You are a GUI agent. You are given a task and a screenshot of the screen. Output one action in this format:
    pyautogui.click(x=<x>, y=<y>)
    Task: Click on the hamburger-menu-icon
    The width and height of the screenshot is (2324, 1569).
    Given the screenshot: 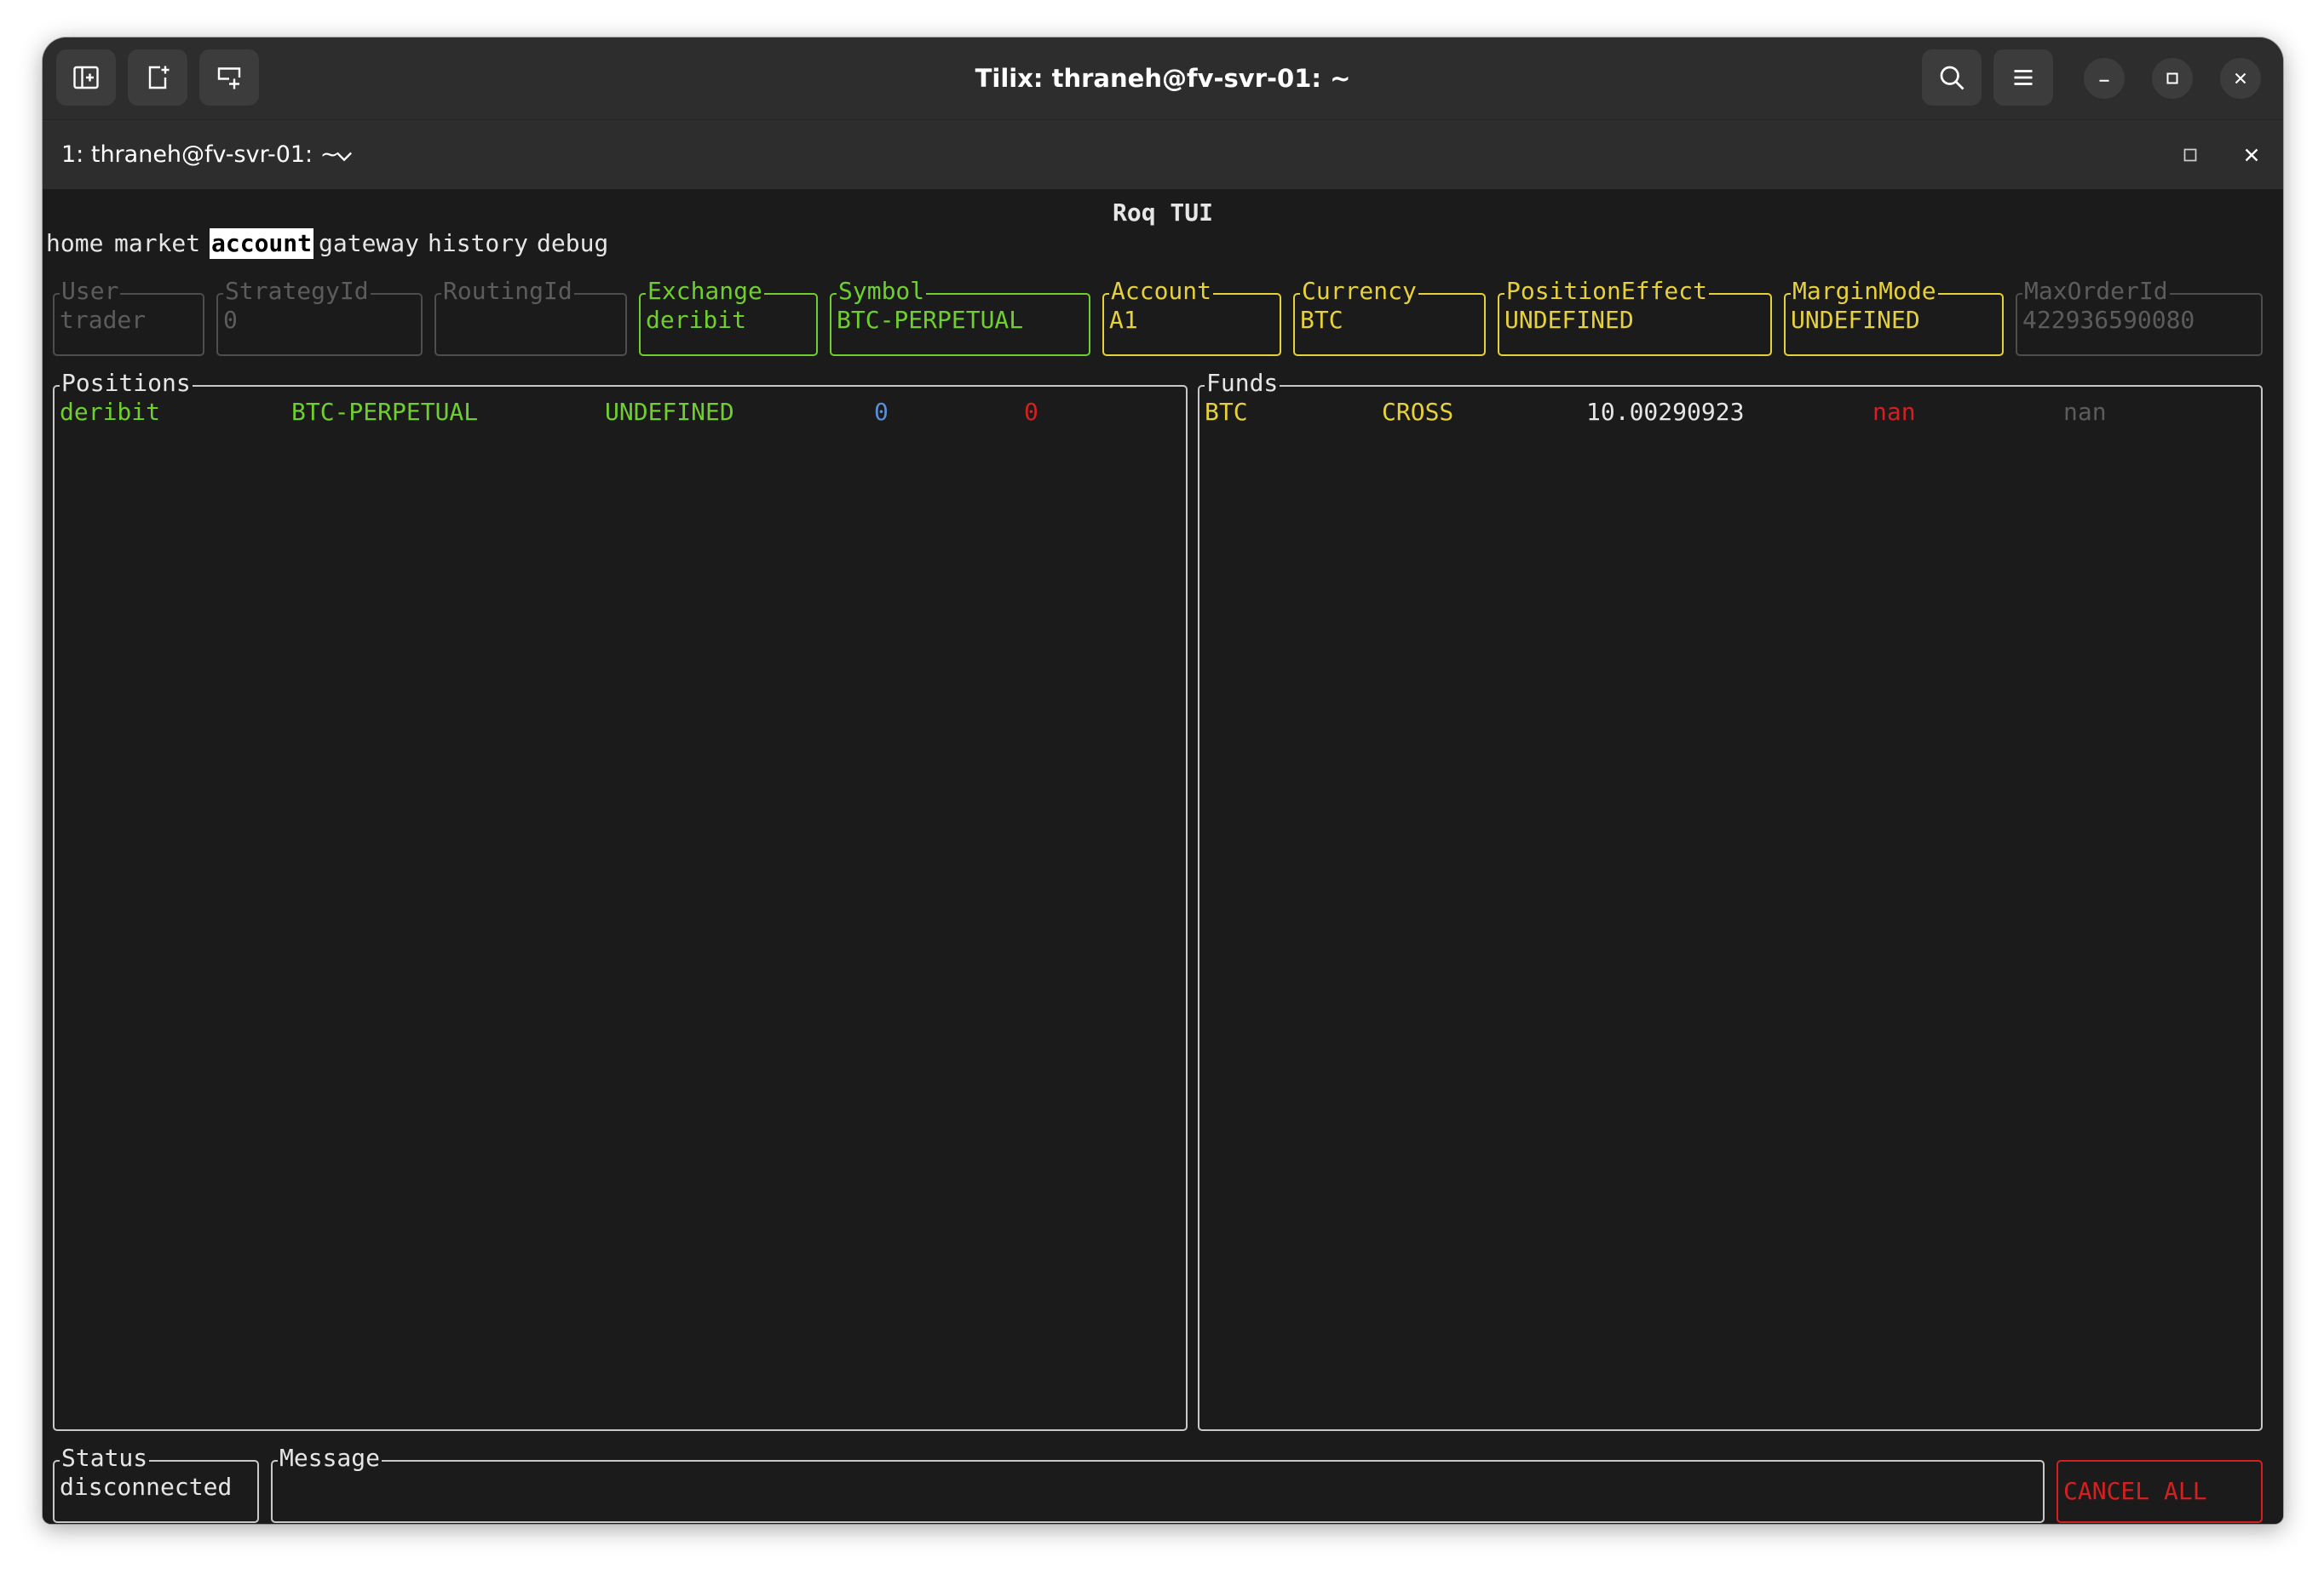 What is the action you would take?
    pyautogui.click(x=2023, y=77)
    